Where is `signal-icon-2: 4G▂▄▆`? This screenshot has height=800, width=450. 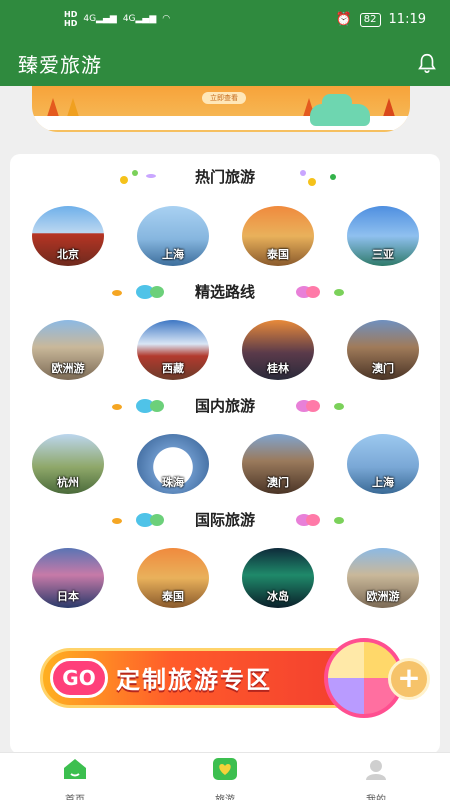 signal-icon-2: 4G▂▄▆ is located at coordinates (139, 19).